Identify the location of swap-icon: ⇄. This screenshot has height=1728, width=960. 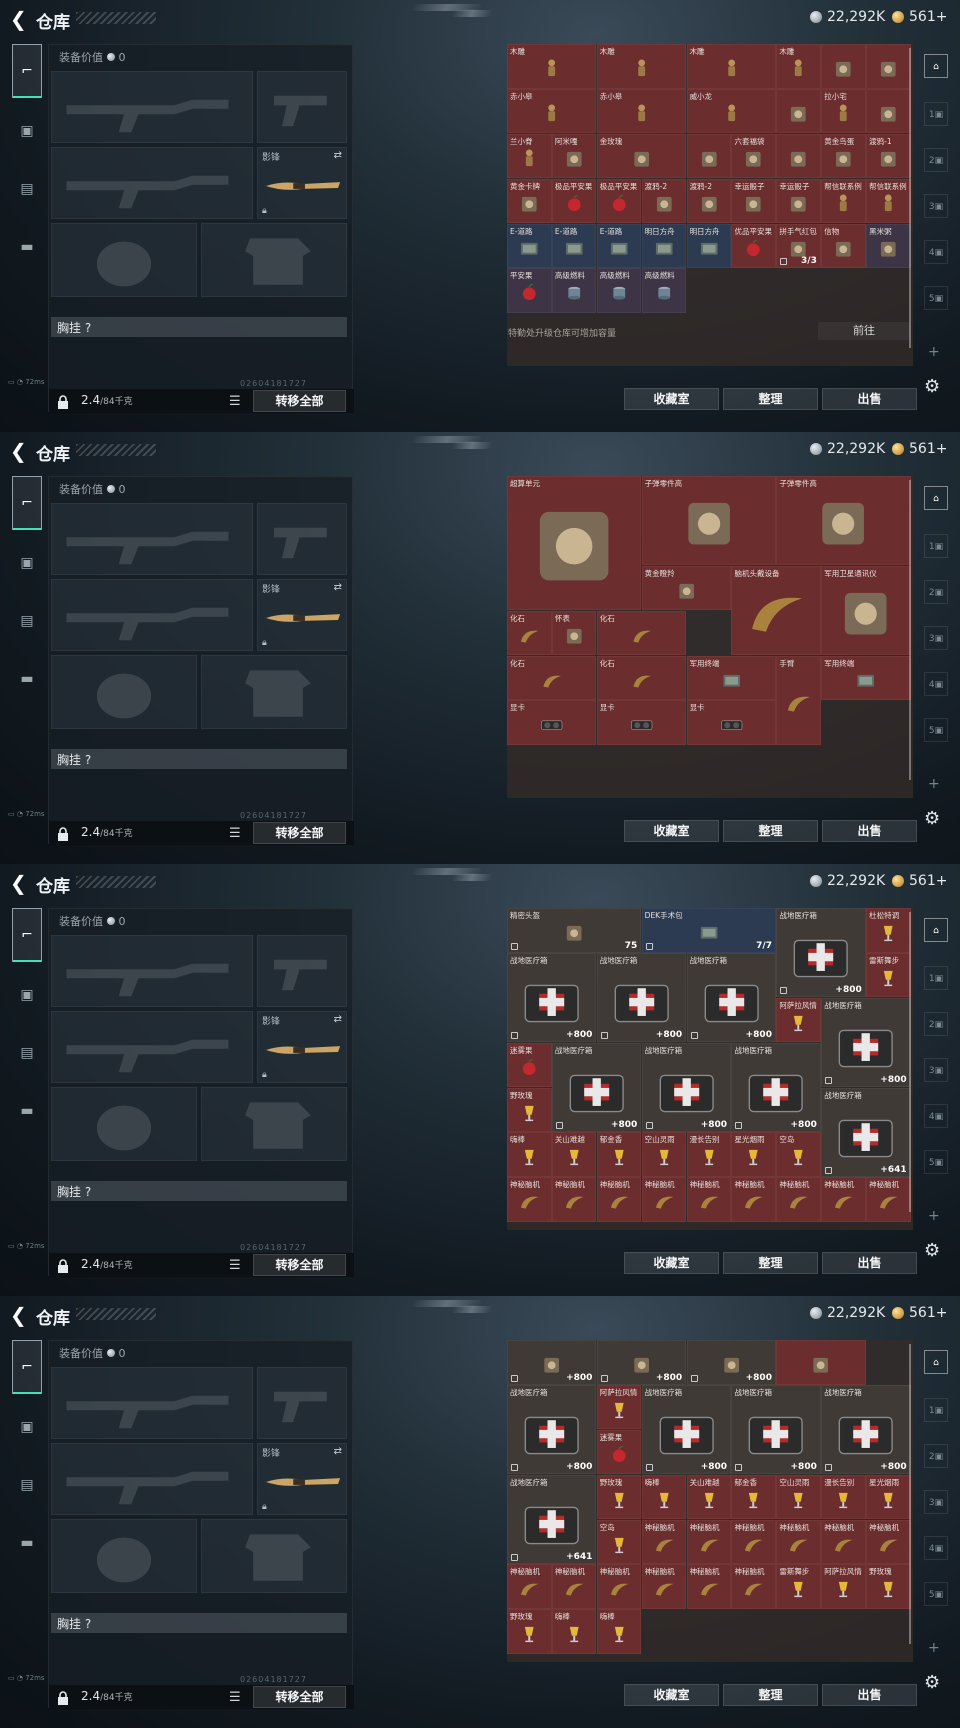
(338, 155).